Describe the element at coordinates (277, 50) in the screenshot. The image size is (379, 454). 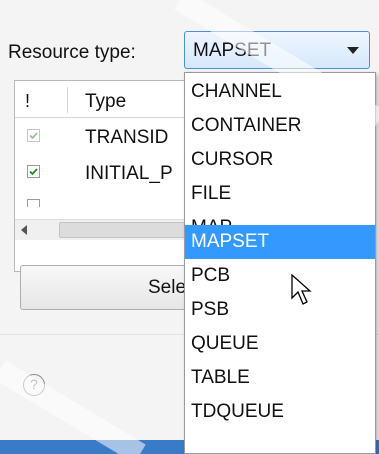
I see `resource-type-combo: MAPSET` at that location.